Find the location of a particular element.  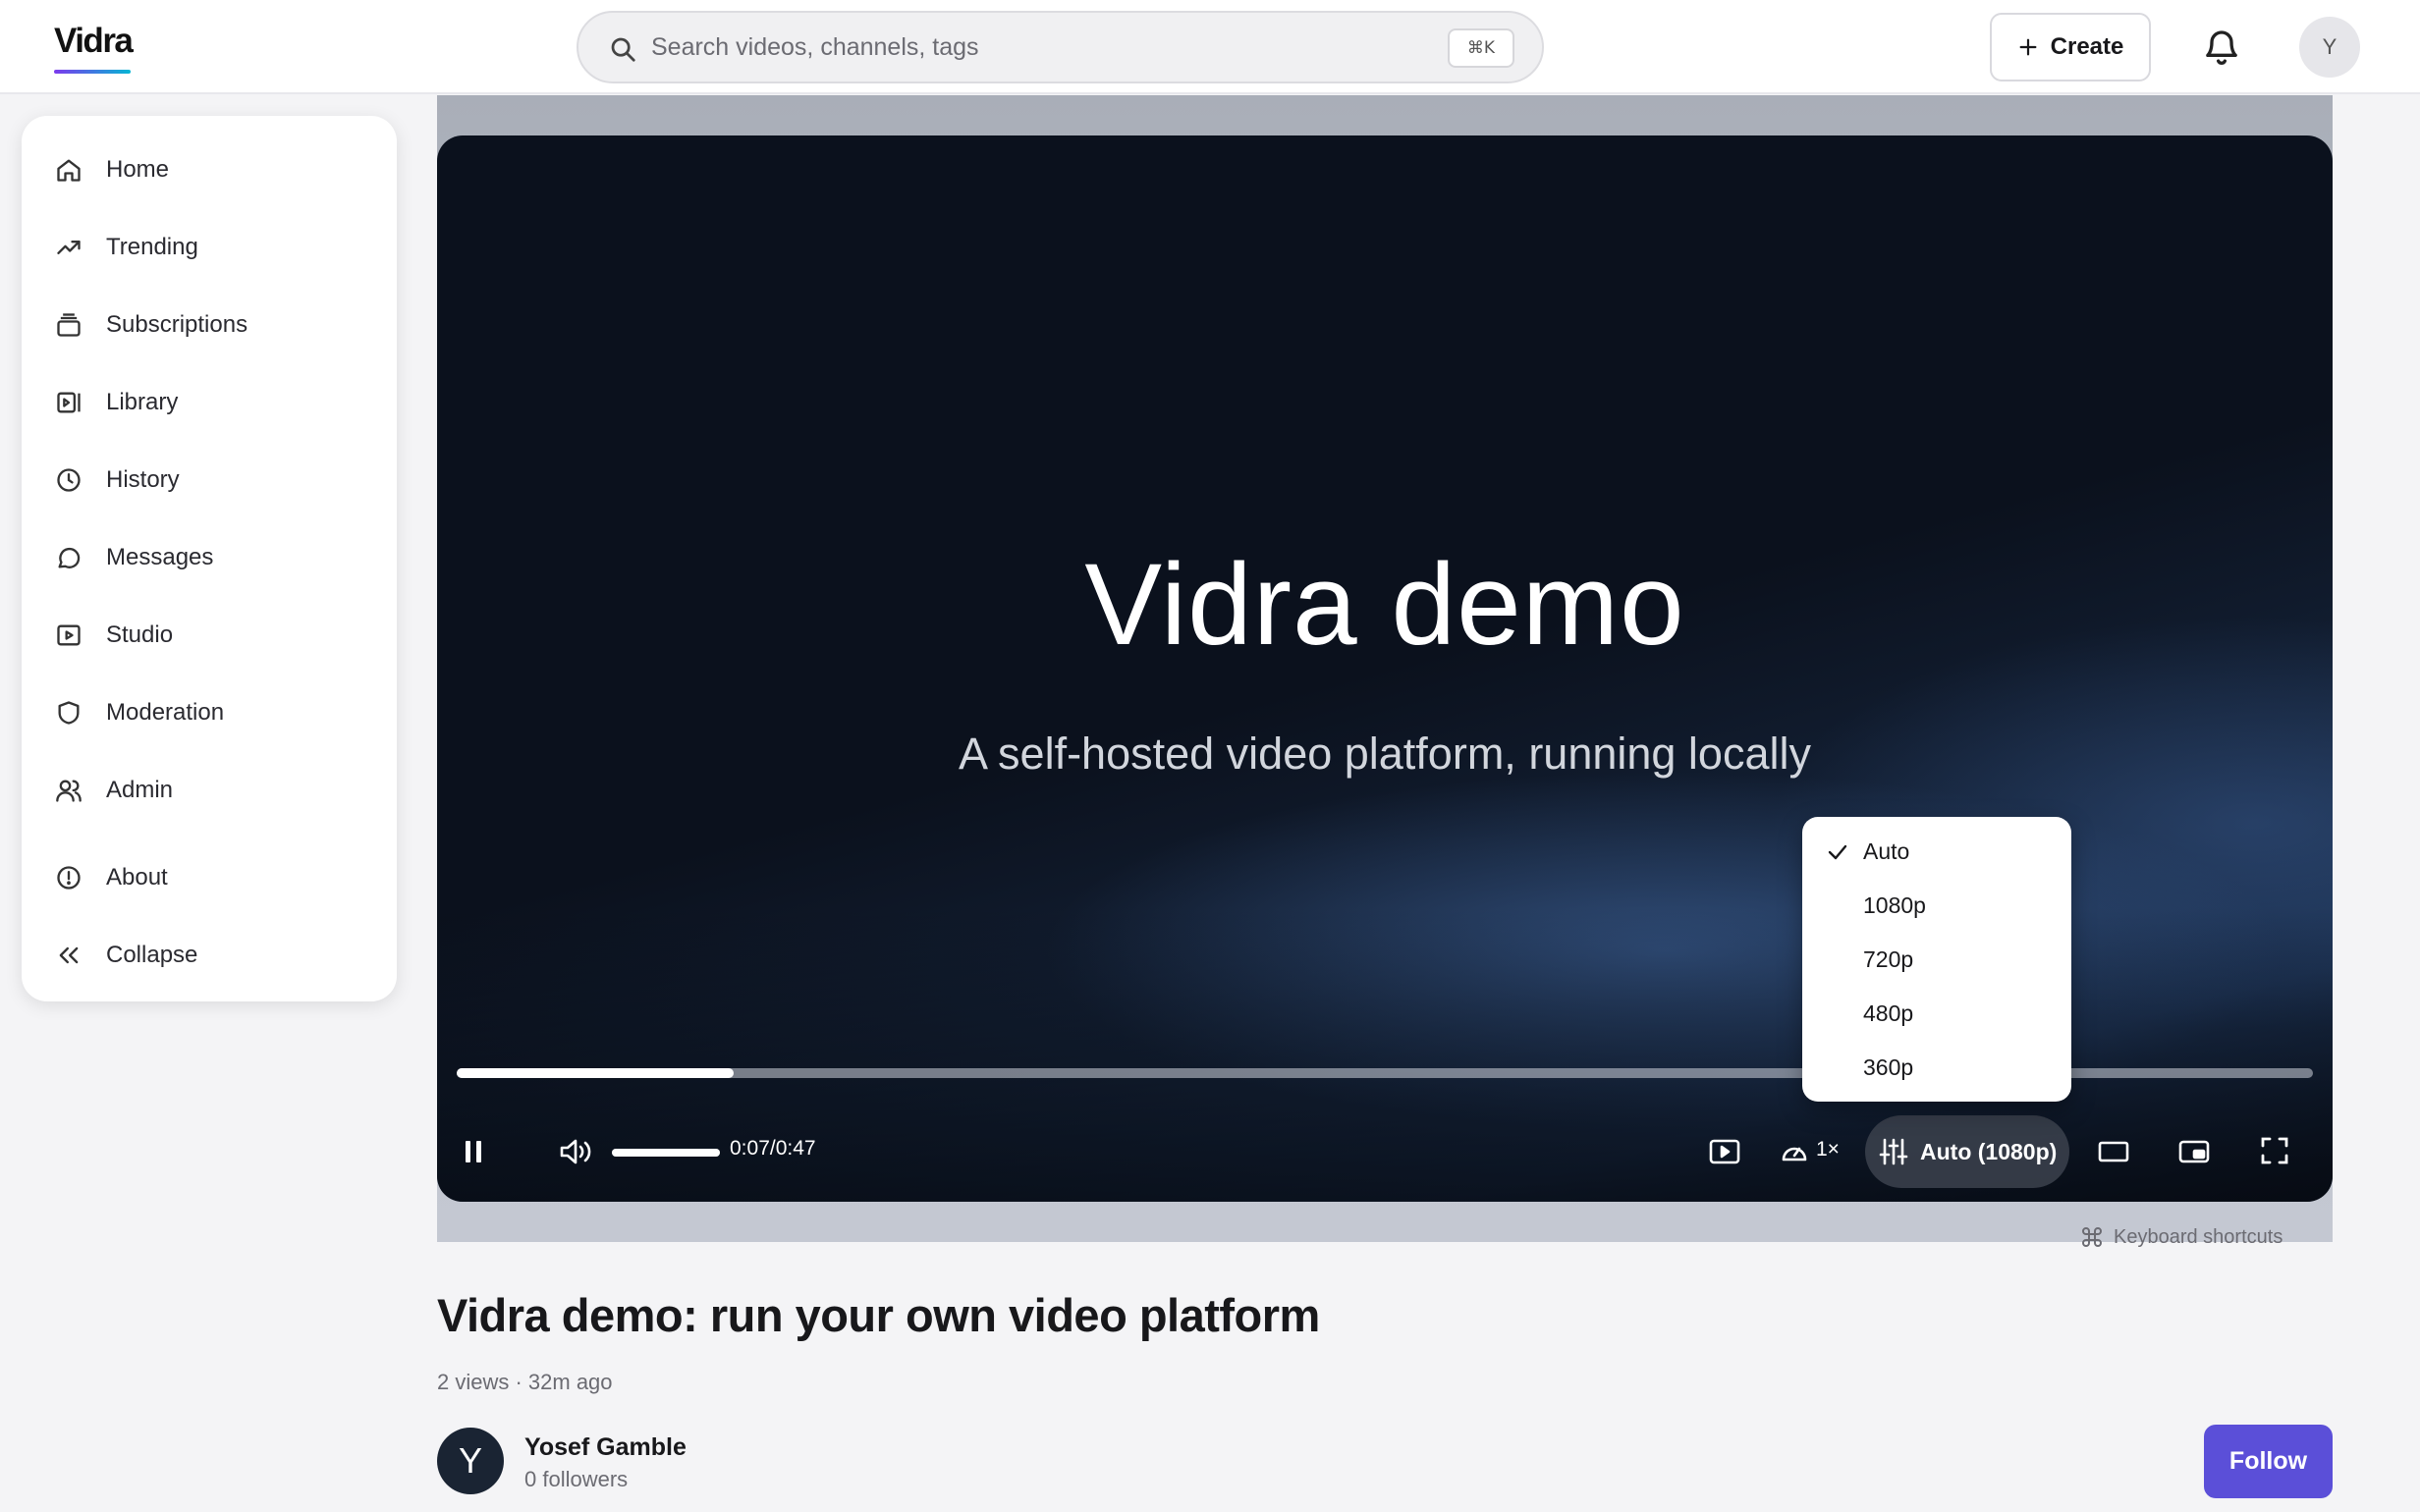

library-icon is located at coordinates (69, 403).